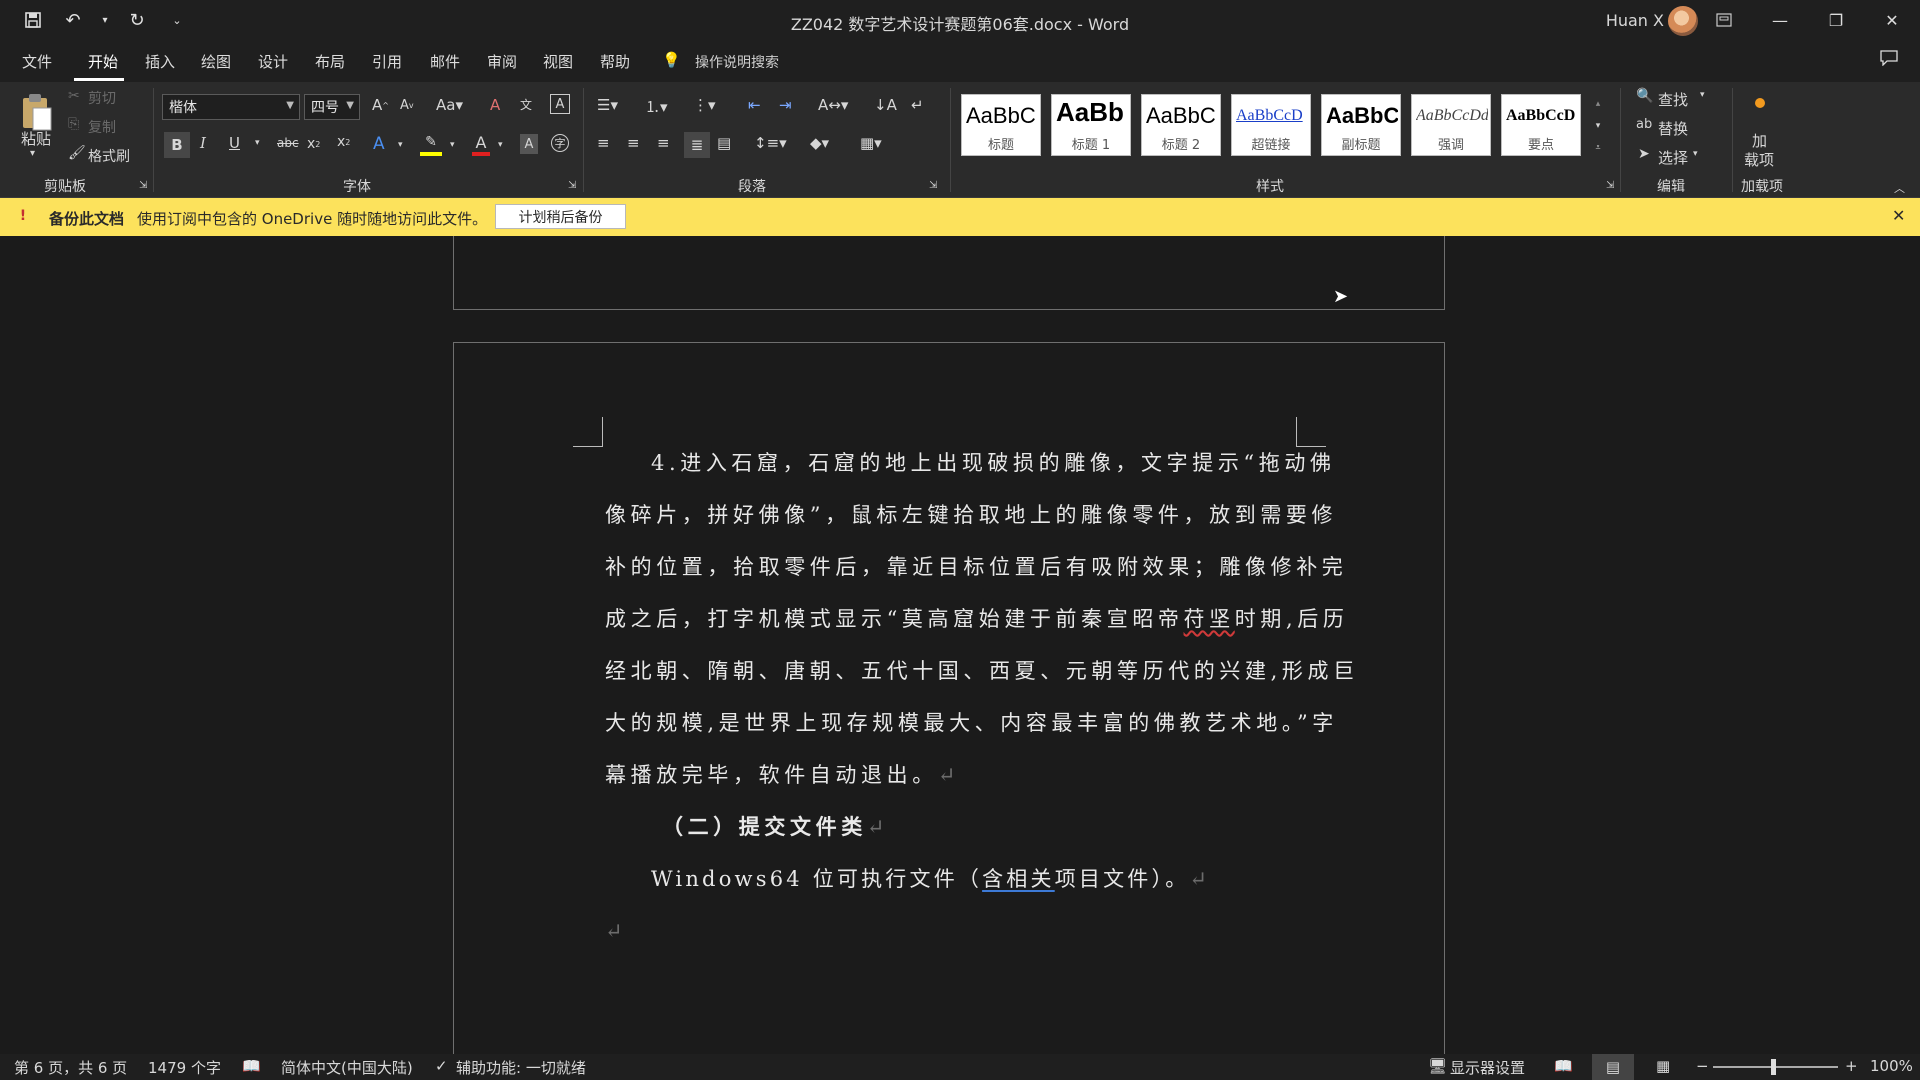 The image size is (1920, 1080). Describe the element at coordinates (1695, 154) in the screenshot. I see `select-dropdown-icon: ▾` at that location.